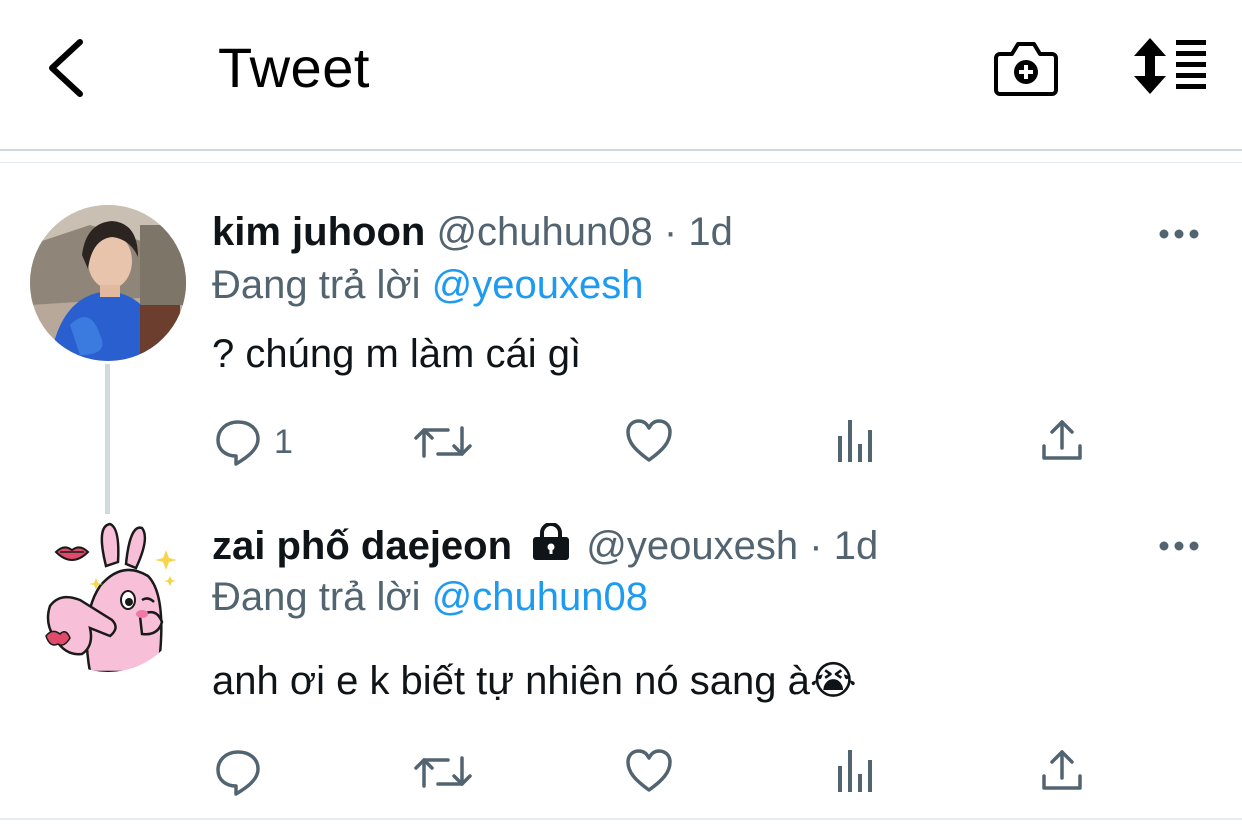 The width and height of the screenshot is (1242, 825). I want to click on reply-button, so click(244, 773).